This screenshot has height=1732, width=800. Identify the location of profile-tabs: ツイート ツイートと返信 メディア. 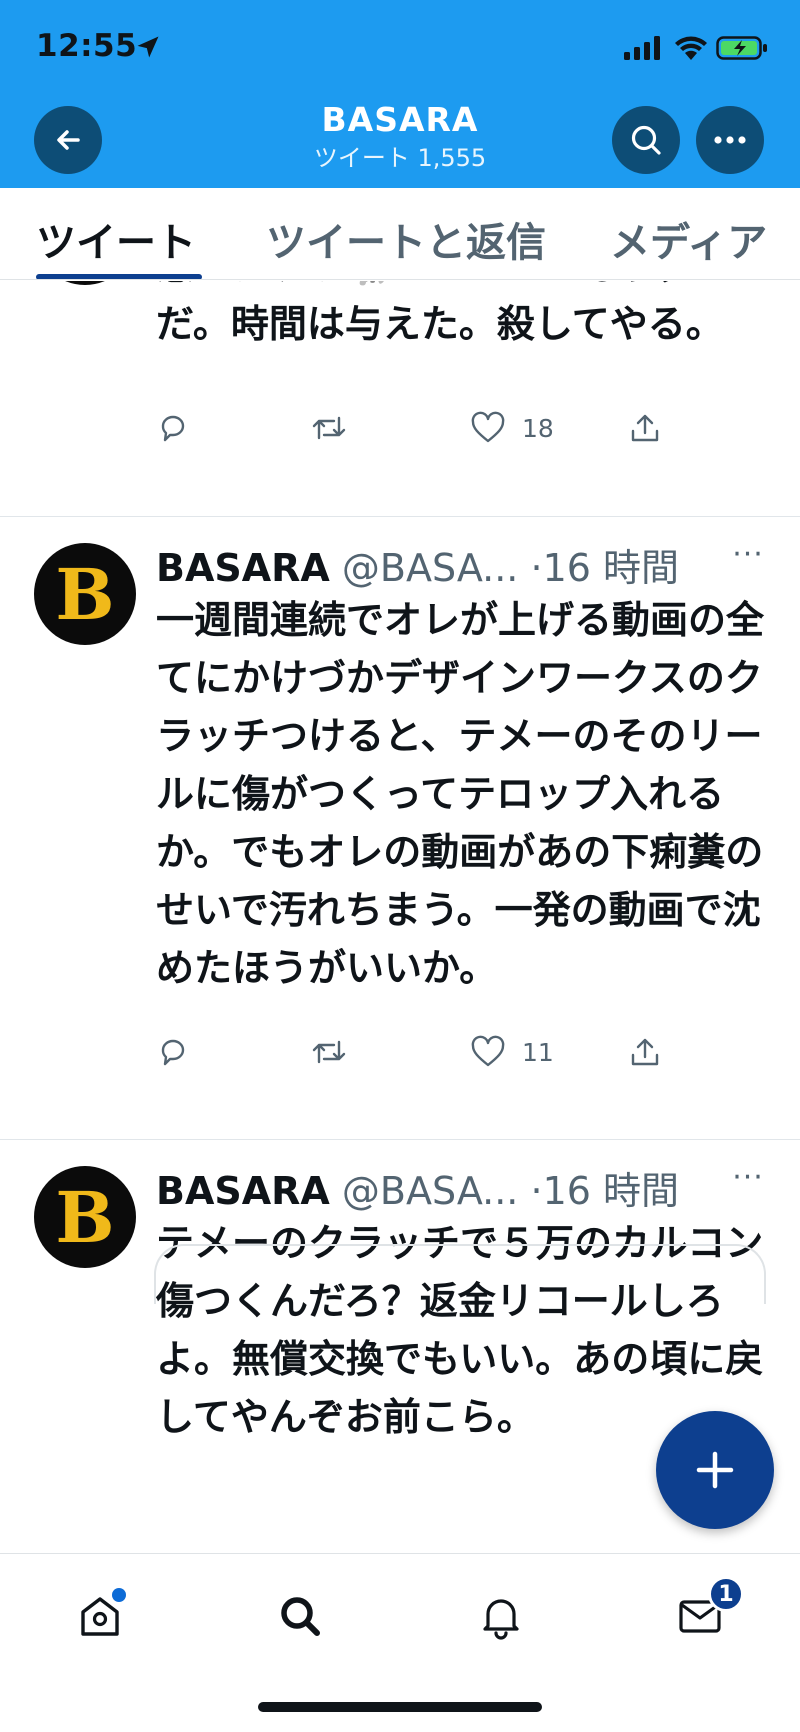
(400, 234).